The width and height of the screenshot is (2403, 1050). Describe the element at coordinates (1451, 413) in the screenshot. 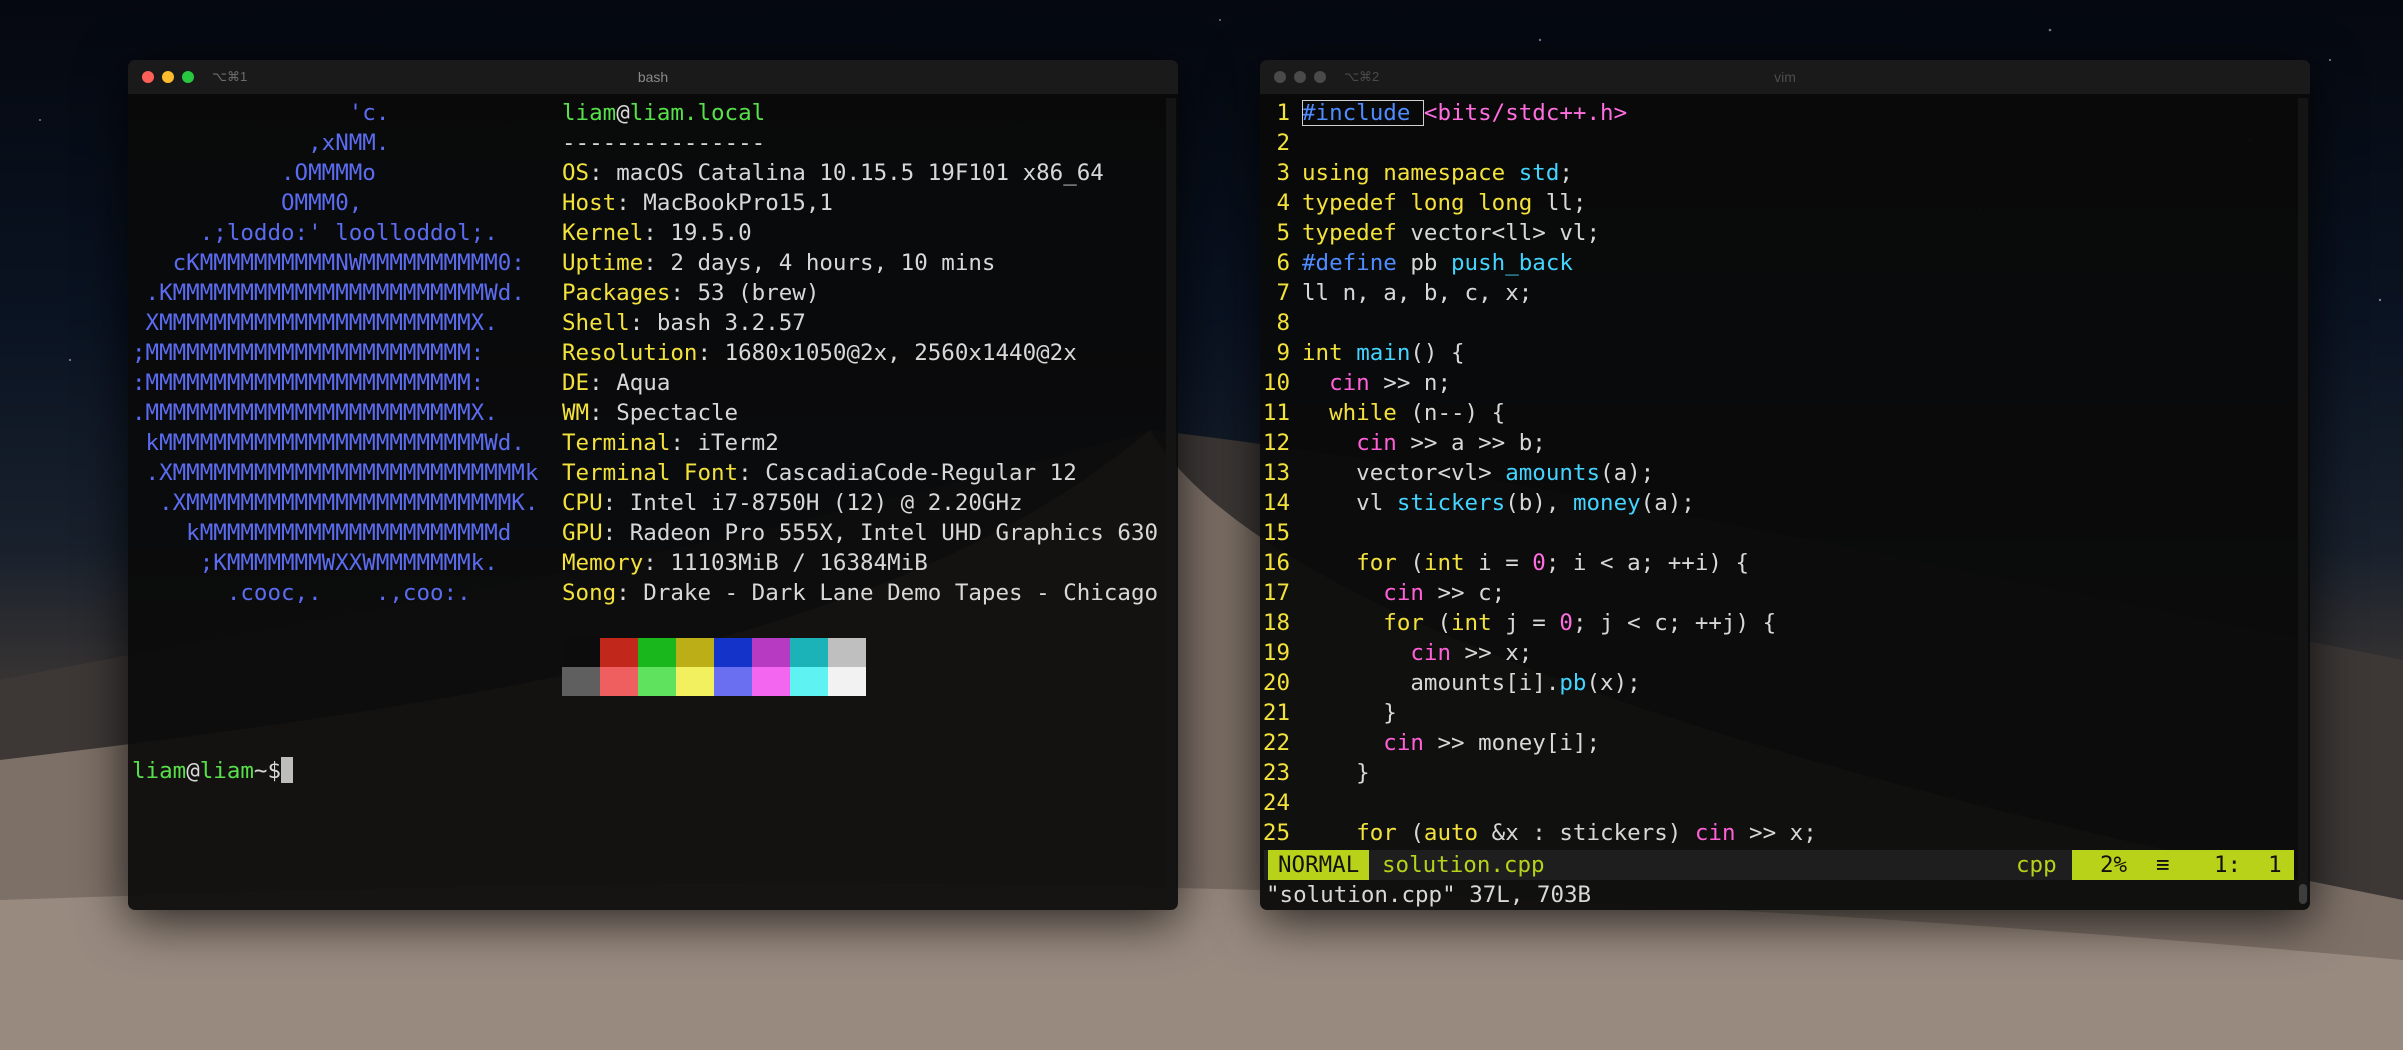

I see `code-token: (n--) {` at that location.